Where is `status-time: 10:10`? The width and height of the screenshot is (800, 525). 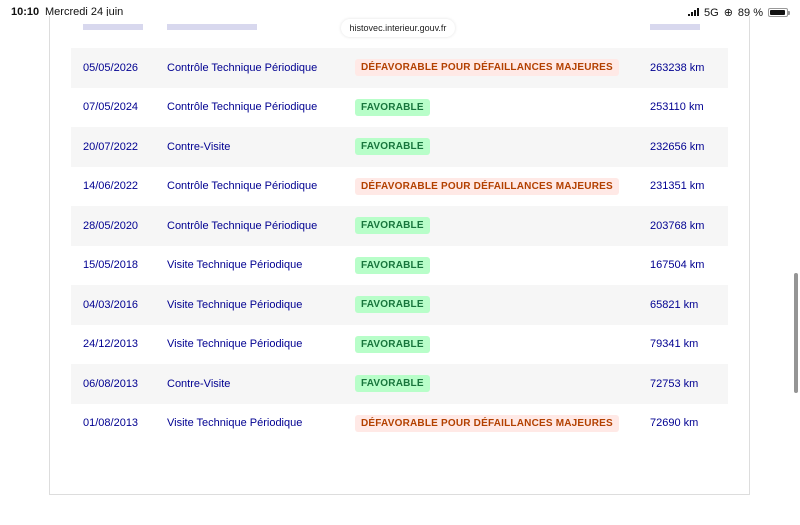 status-time: 10:10 is located at coordinates (25, 12).